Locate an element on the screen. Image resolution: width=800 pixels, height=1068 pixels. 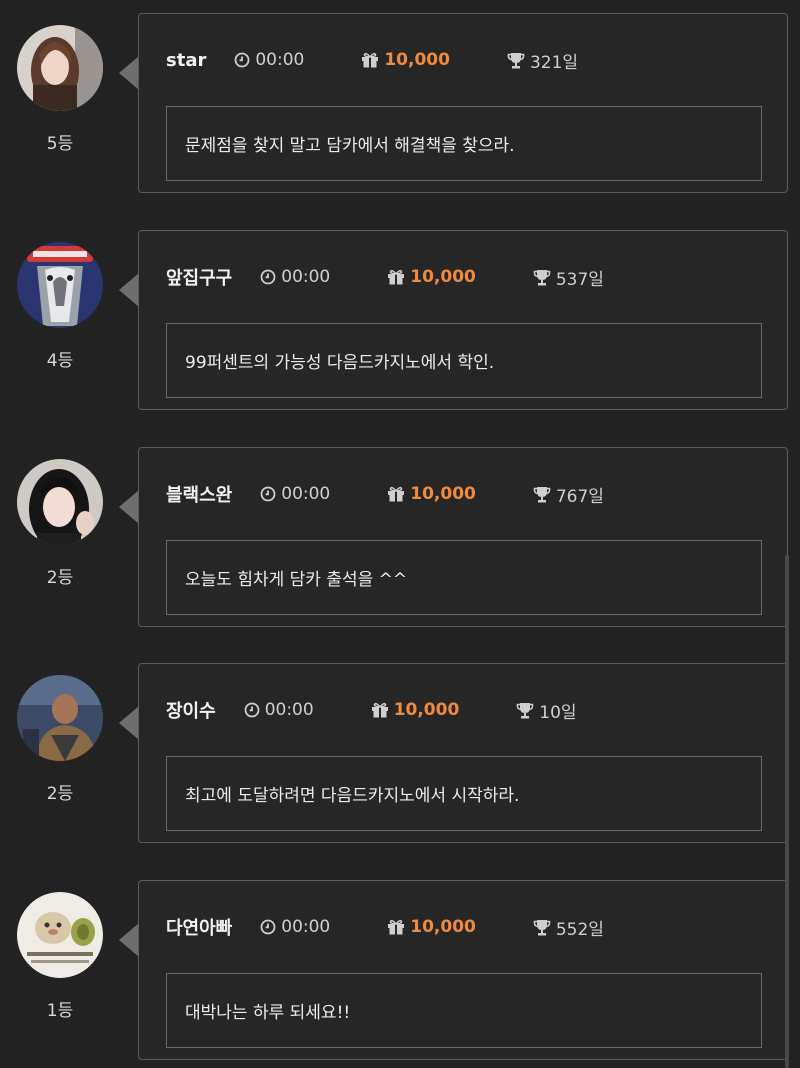
meta-row: 앞집구구 00:00 10,000 537일 is located at coordinates (413, 277).